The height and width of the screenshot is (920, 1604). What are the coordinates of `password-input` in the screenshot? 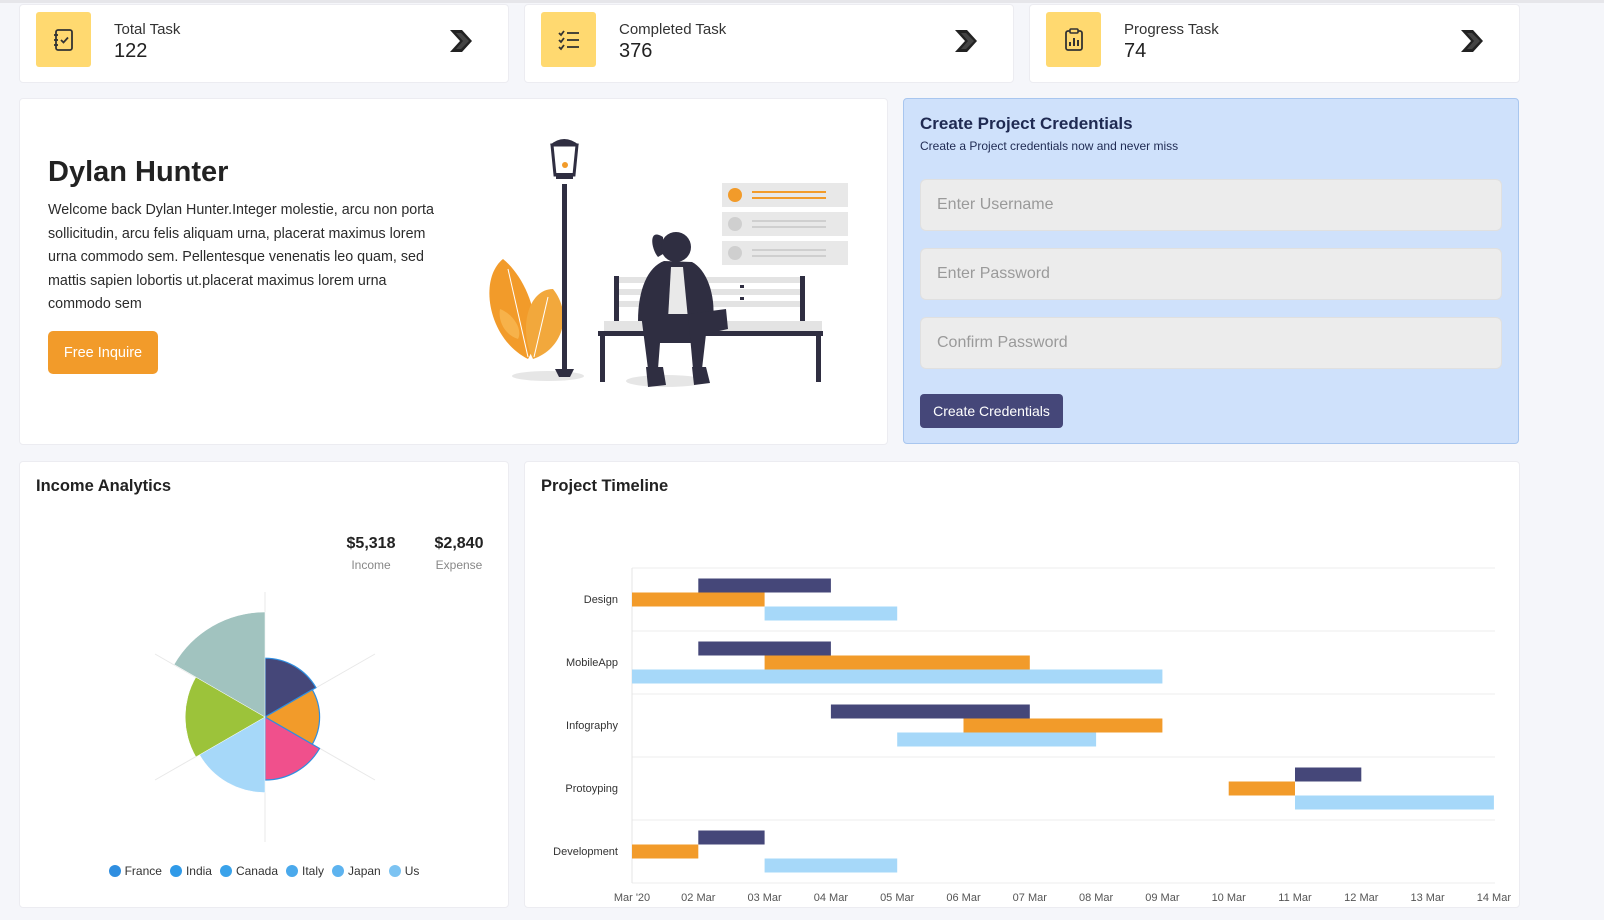 It's located at (1211, 274).